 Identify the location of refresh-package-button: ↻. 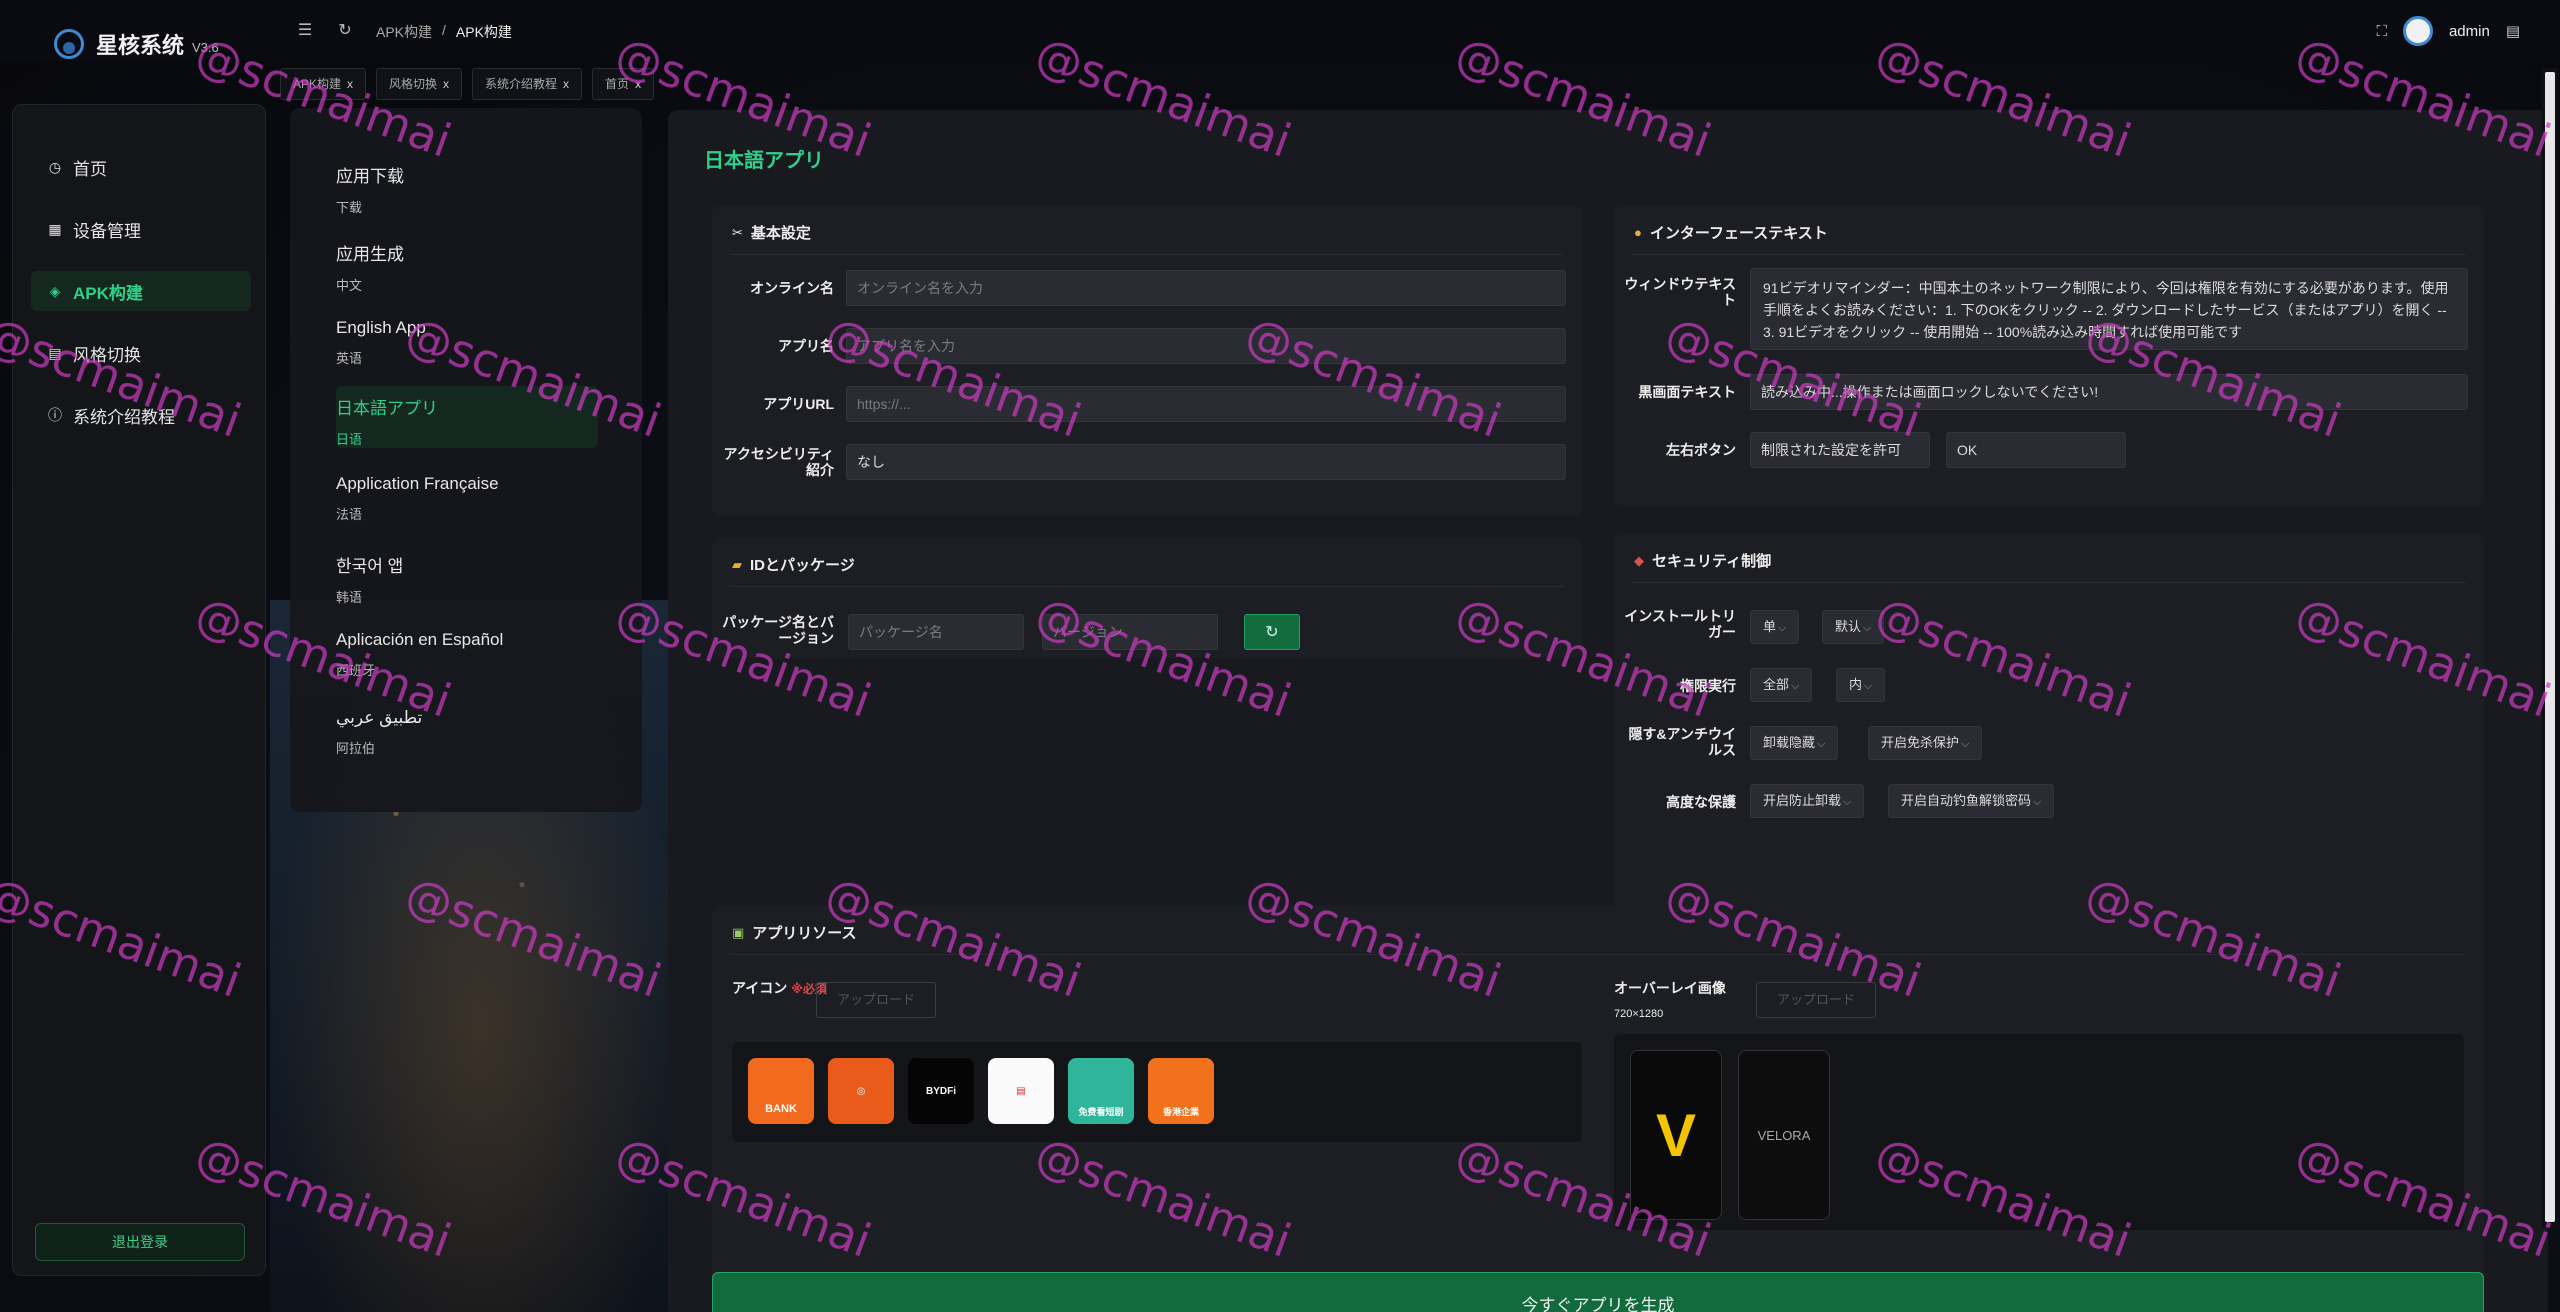
(1272, 632).